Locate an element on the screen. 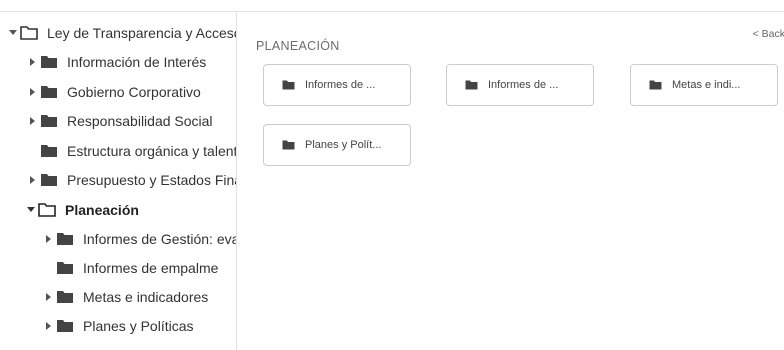  tree-subitem-informes-gestion: Informes de Gestión: evaluación is located at coordinates (140, 239).